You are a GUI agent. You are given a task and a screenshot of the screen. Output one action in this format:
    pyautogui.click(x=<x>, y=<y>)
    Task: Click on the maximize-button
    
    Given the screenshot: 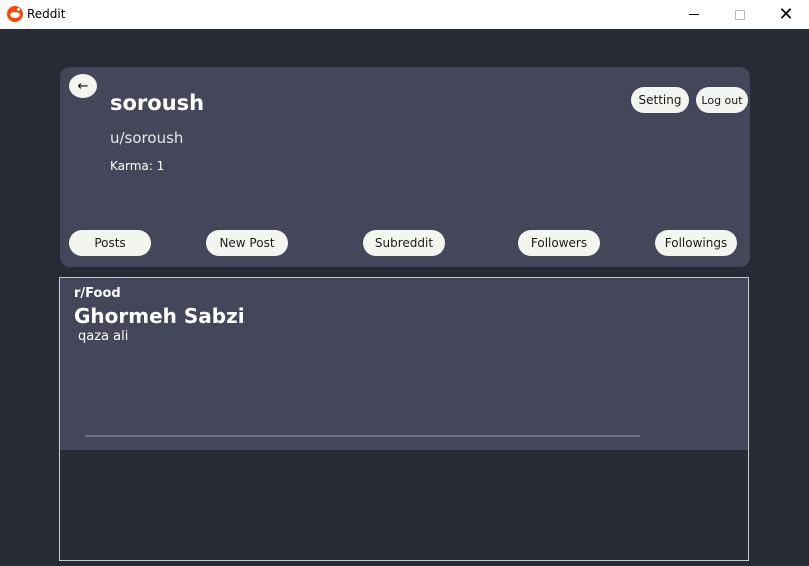 What is the action you would take?
    pyautogui.click(x=740, y=14)
    